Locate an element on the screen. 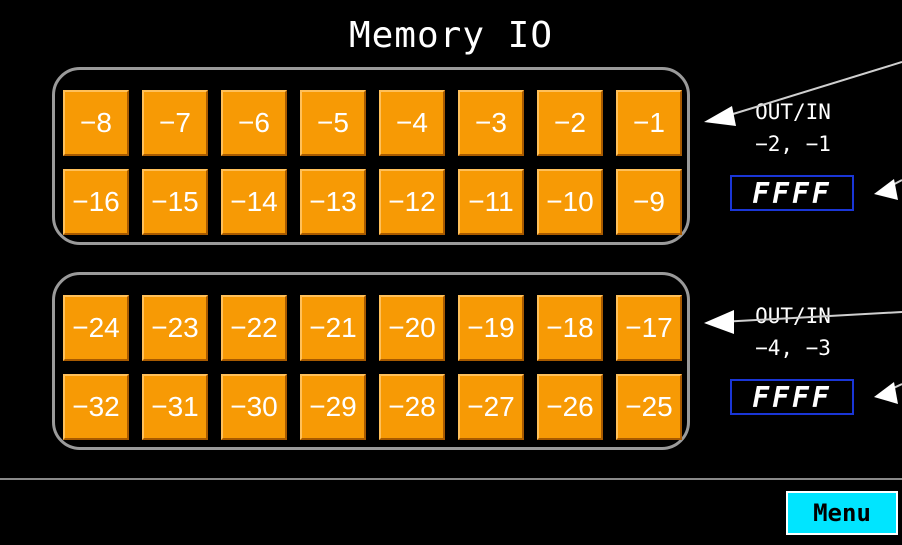 This screenshot has width=902, height=545. menu-button: Menu is located at coordinates (842, 513).